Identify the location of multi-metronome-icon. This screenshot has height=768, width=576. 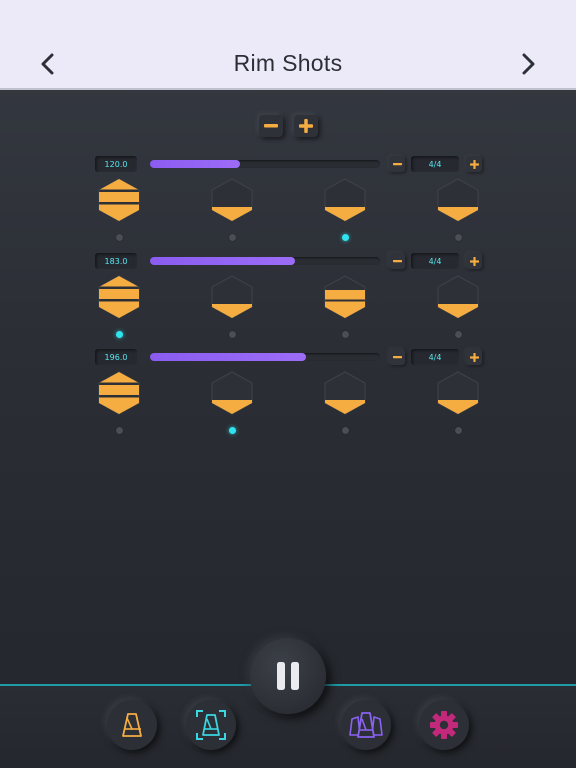
(366, 725).